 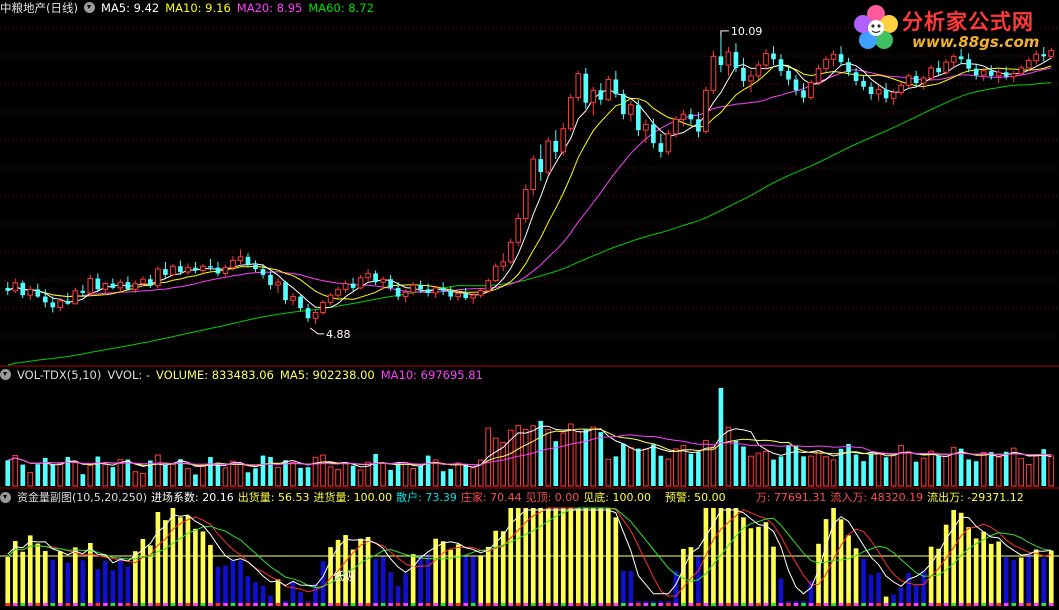 What do you see at coordinates (129, 375) in the screenshot?
I see `vvol-label: VVOL: -` at bounding box center [129, 375].